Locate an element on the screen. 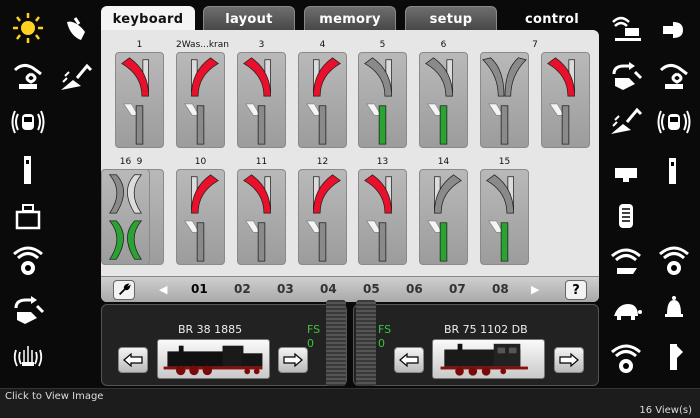 This screenshot has width=700, height=418. bell-icon is located at coordinates (674, 308).